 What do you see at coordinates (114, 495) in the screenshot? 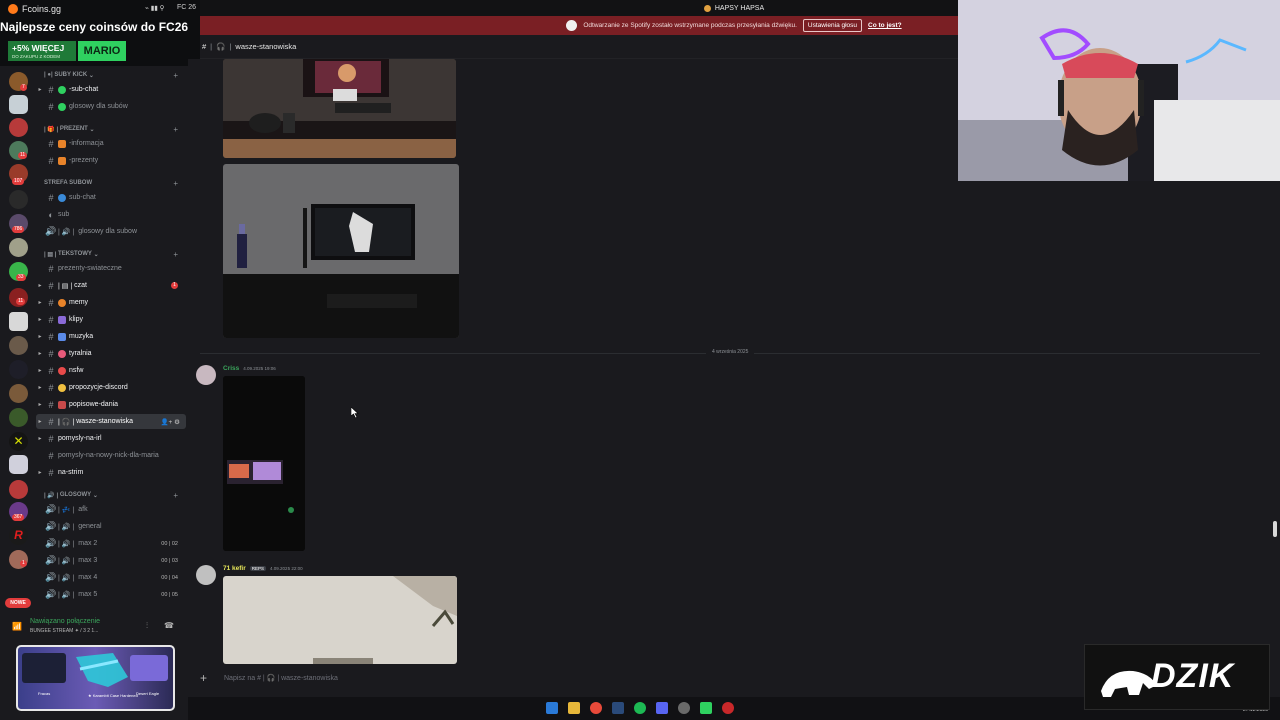
I see `category-glosowy: | 🔊 | GLOSOWY ⌄ +` at bounding box center [114, 495].